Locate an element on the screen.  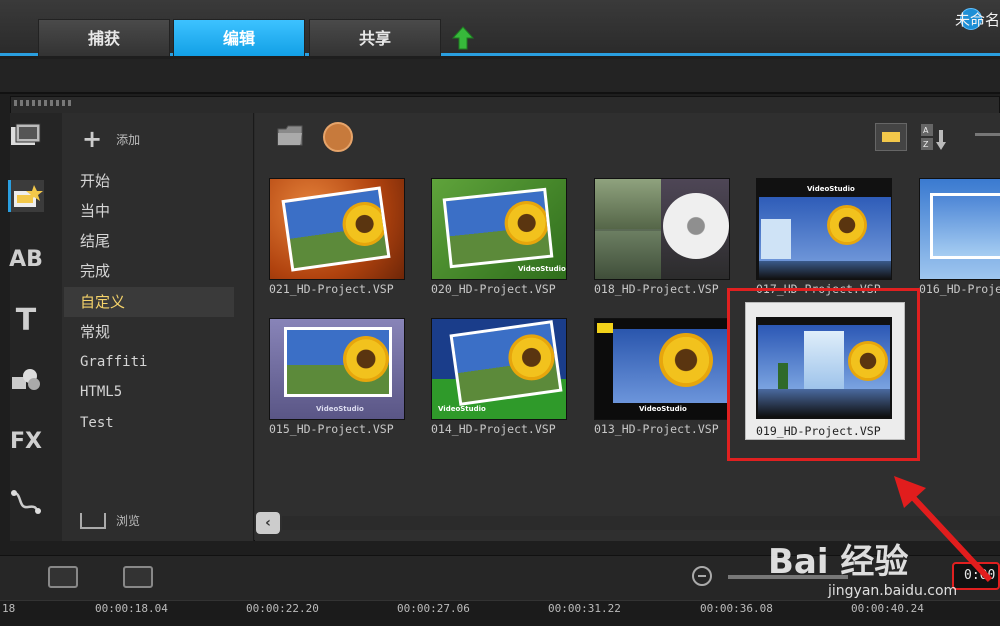
thumbnail-item: VideoStudio 013_HD-Project.VSP is located at coordinates (657, 376).